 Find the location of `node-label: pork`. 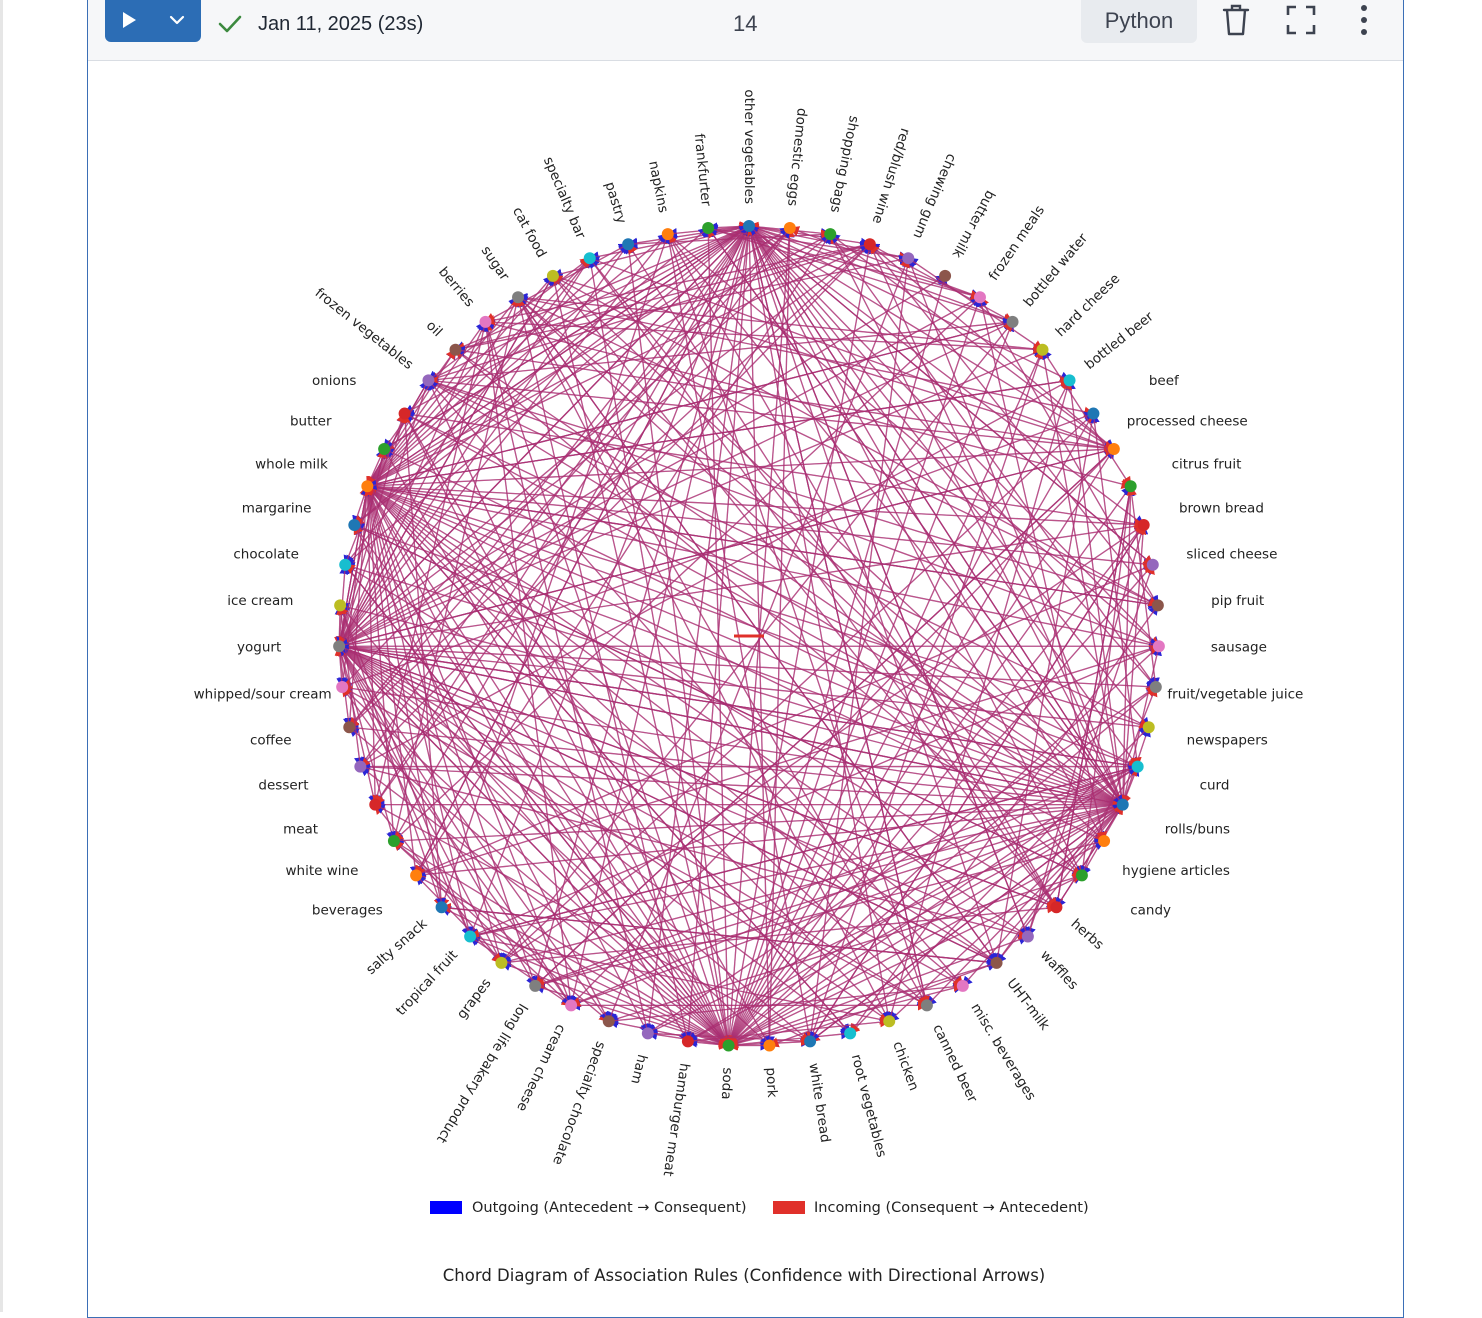

node-label: pork is located at coordinates (771, 1082).